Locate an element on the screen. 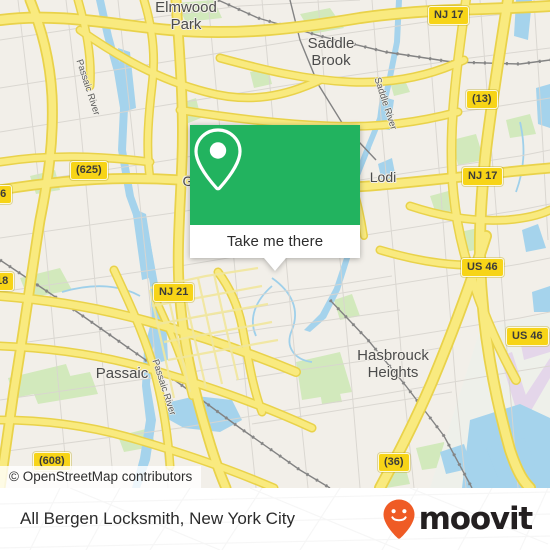 This screenshot has height=550, width=550. page-title: All Bergen Locksmith, New York City is located at coordinates (157, 518).